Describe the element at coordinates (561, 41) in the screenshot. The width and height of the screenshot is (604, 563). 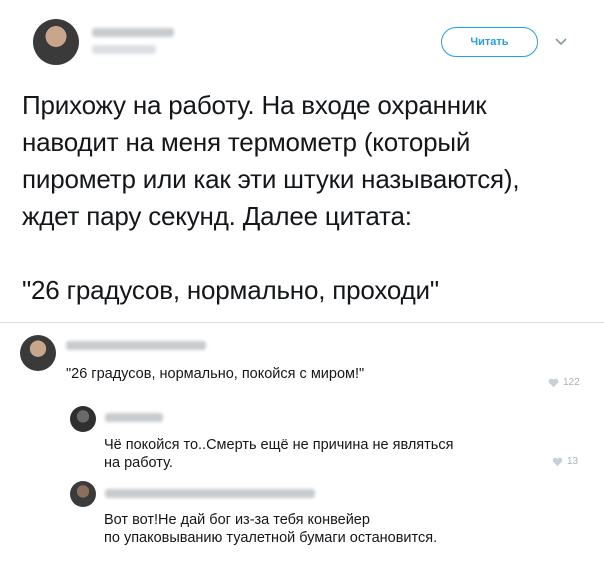
I see `chevron-down-icon` at that location.